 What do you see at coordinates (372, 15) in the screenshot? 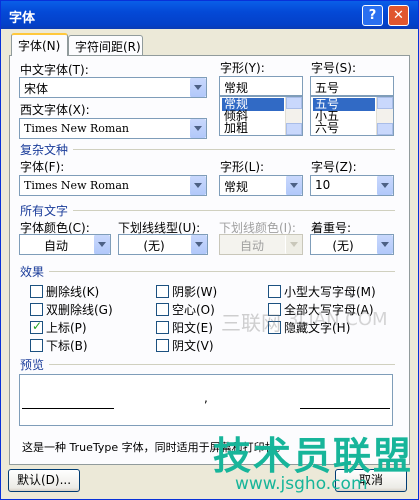
I see `help-button: ?` at bounding box center [372, 15].